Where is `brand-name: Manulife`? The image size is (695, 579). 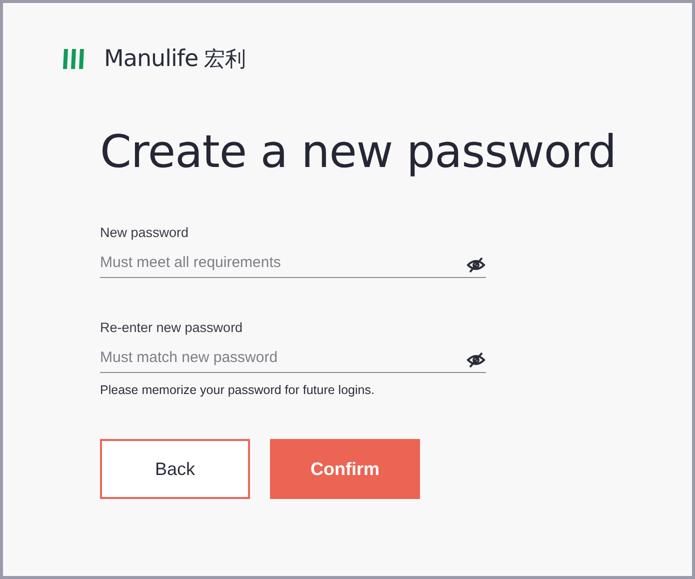 brand-name: Manulife is located at coordinates (151, 59).